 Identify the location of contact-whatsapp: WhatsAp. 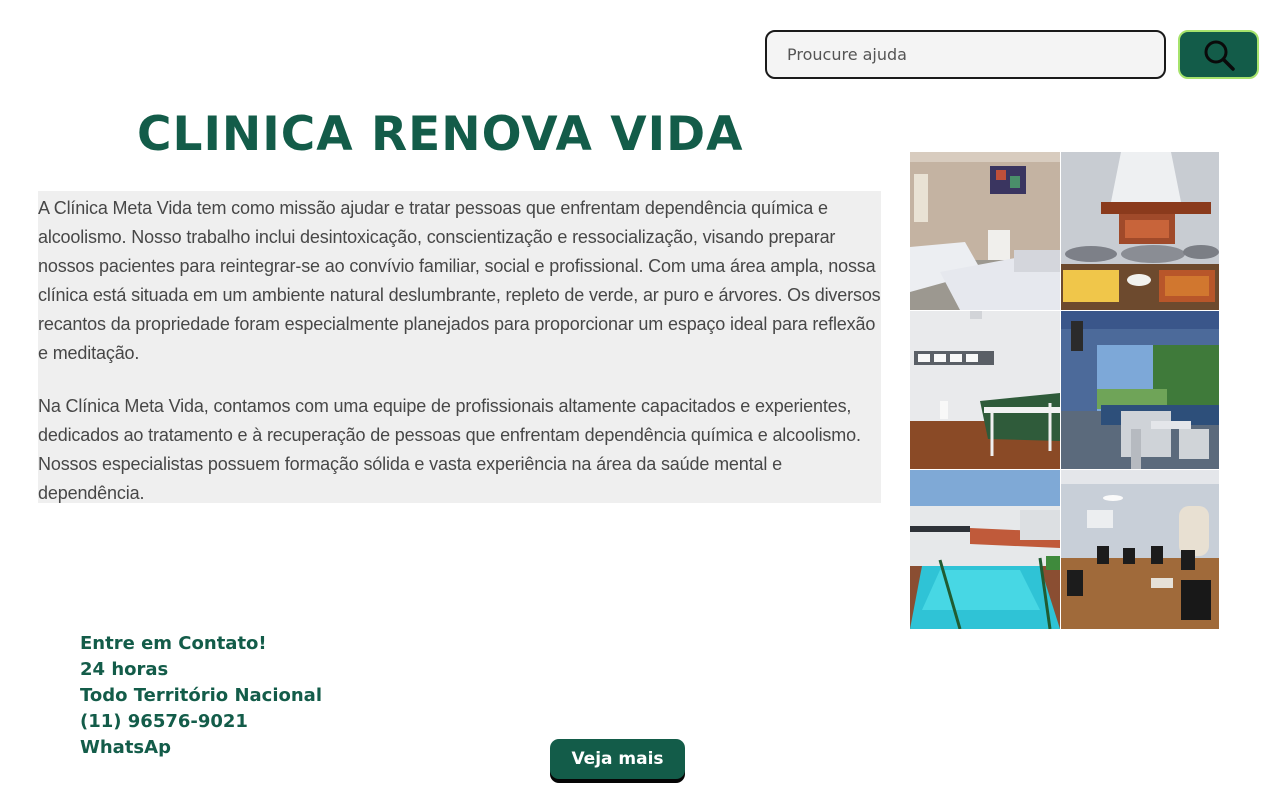
(125, 747).